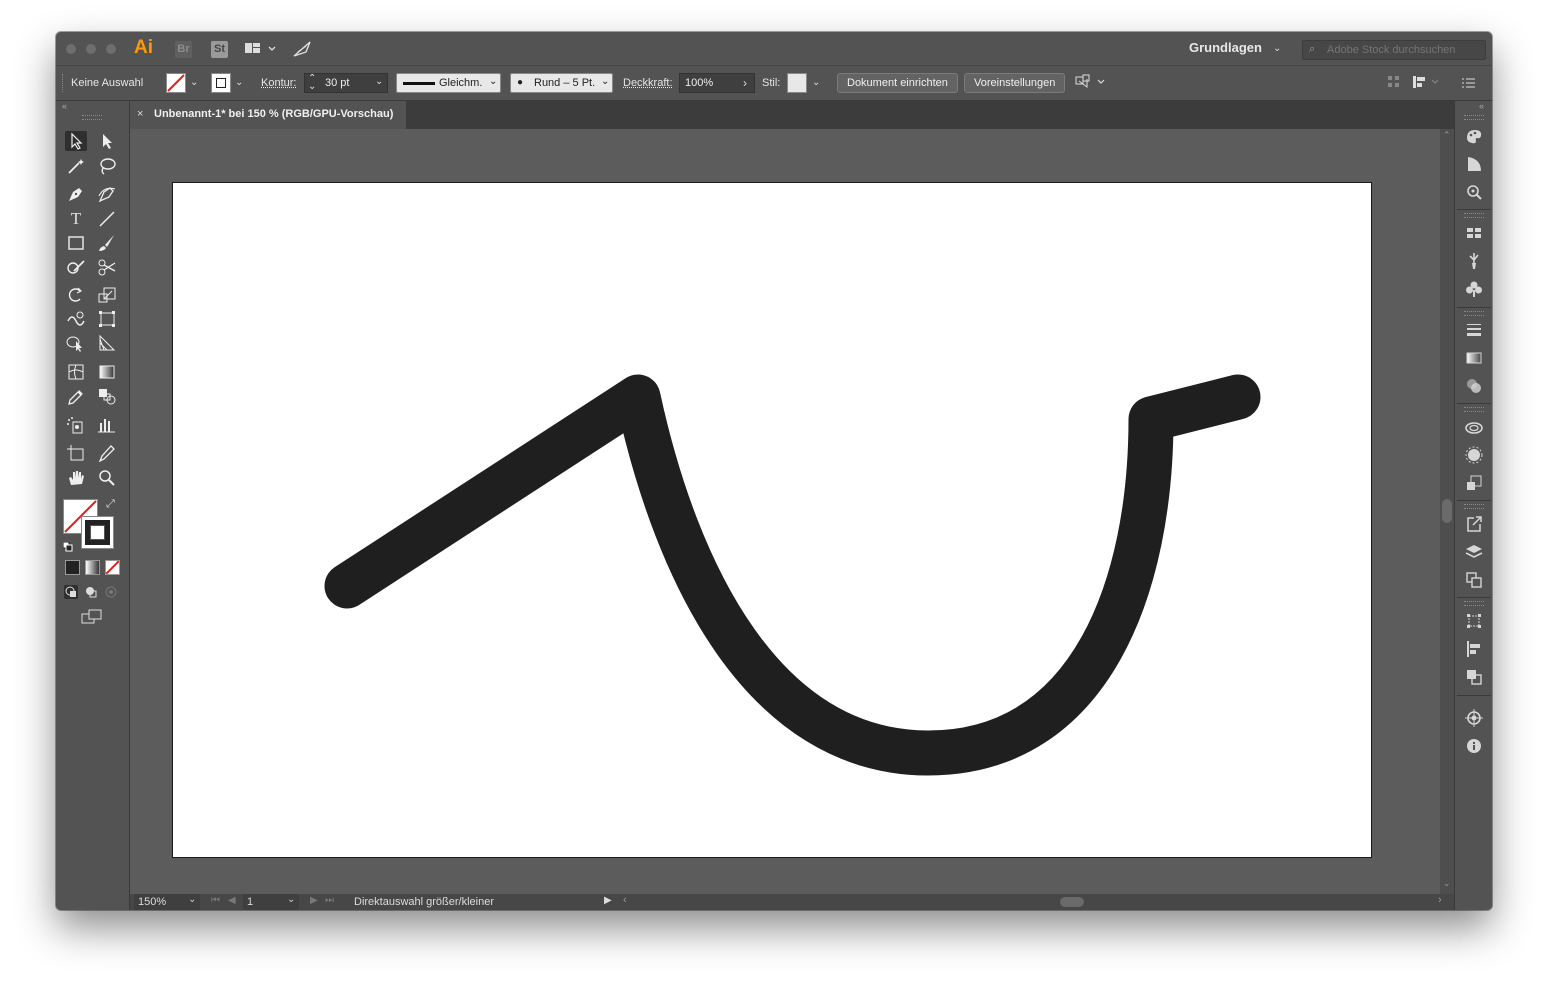 This screenshot has width=1548, height=990. Describe the element at coordinates (107, 243) in the screenshot. I see `paintbrush-tool` at that location.